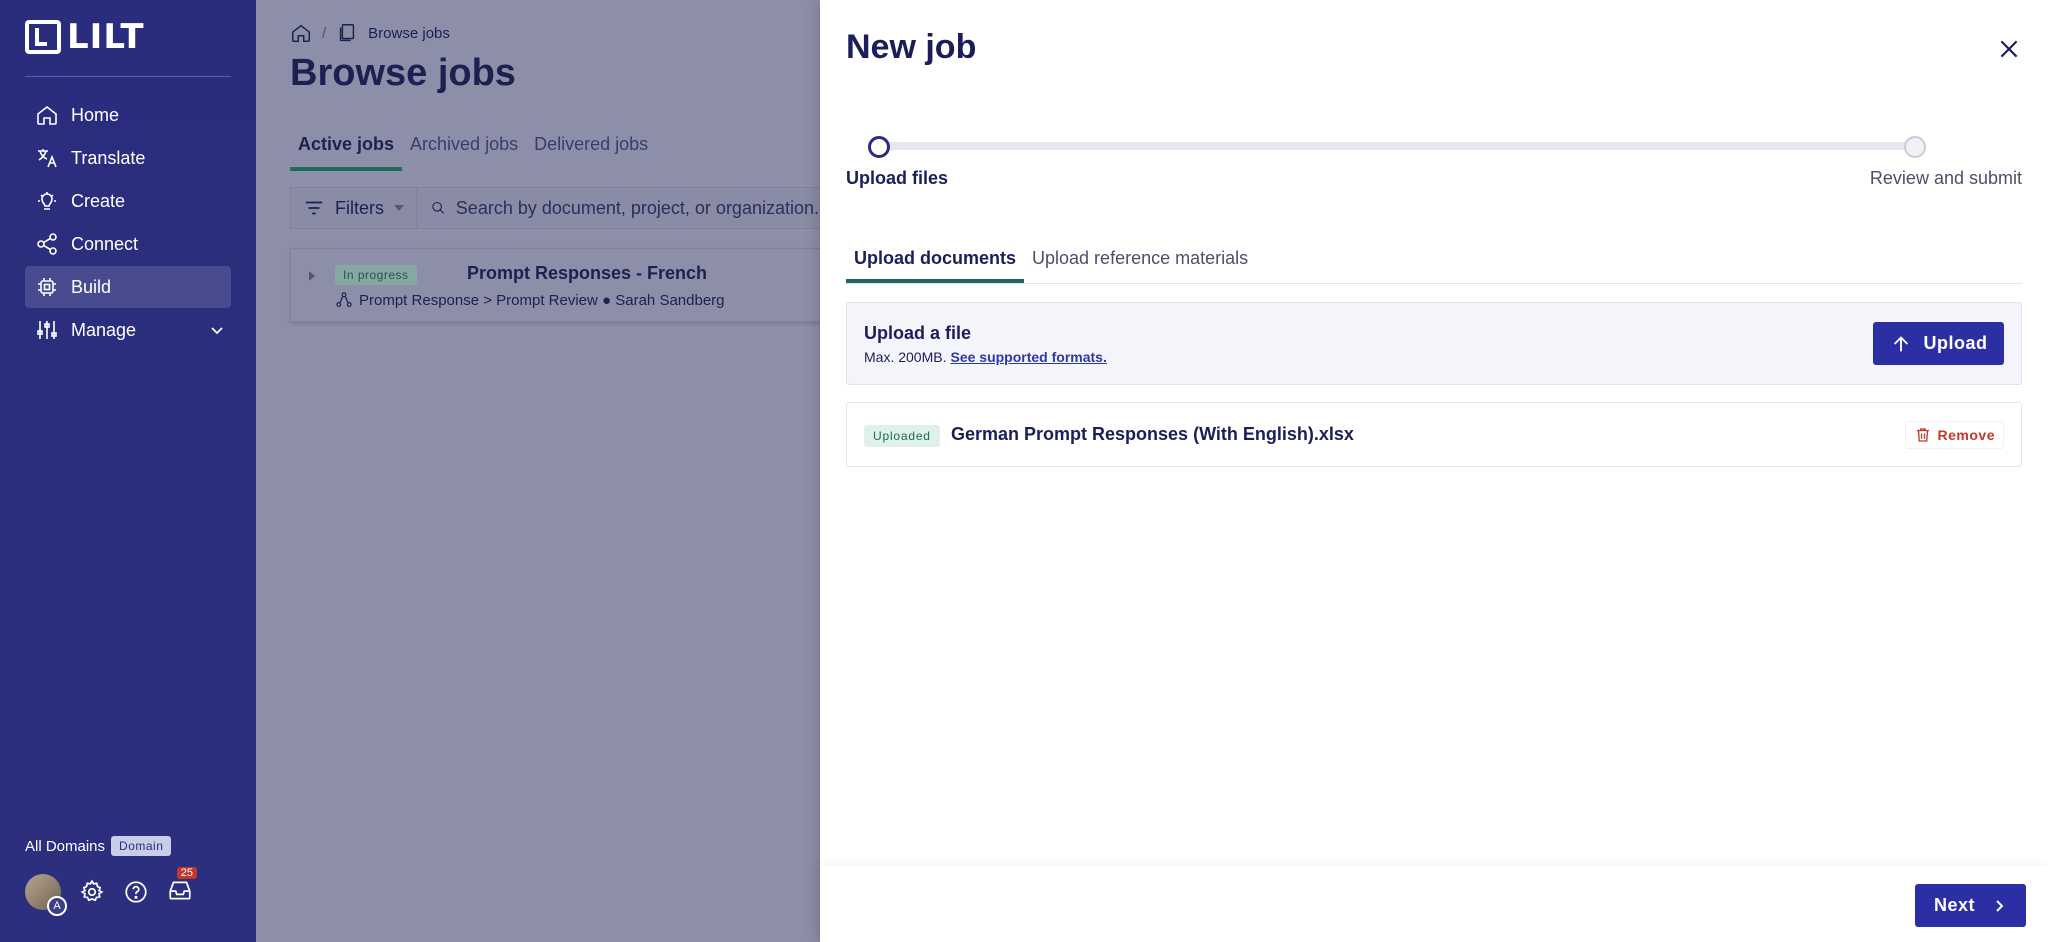 The height and width of the screenshot is (942, 2048). Describe the element at coordinates (409, 33) in the screenshot. I see `breadcrumb-current: Browse jobs` at that location.